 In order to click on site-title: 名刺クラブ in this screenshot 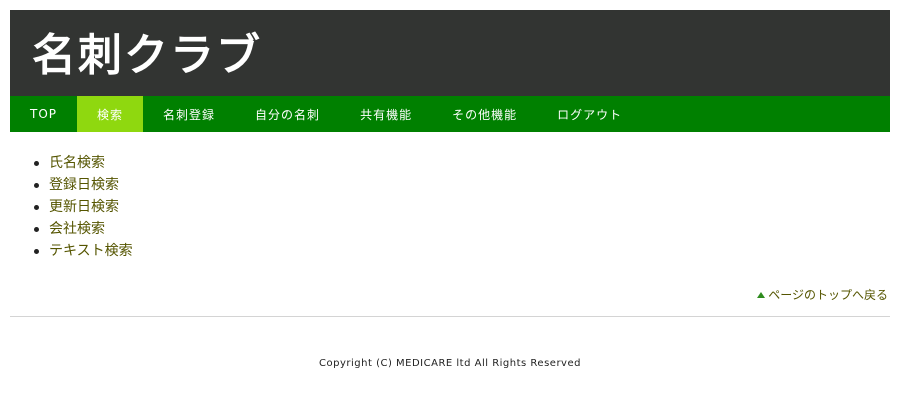, I will do `click(147, 56)`.